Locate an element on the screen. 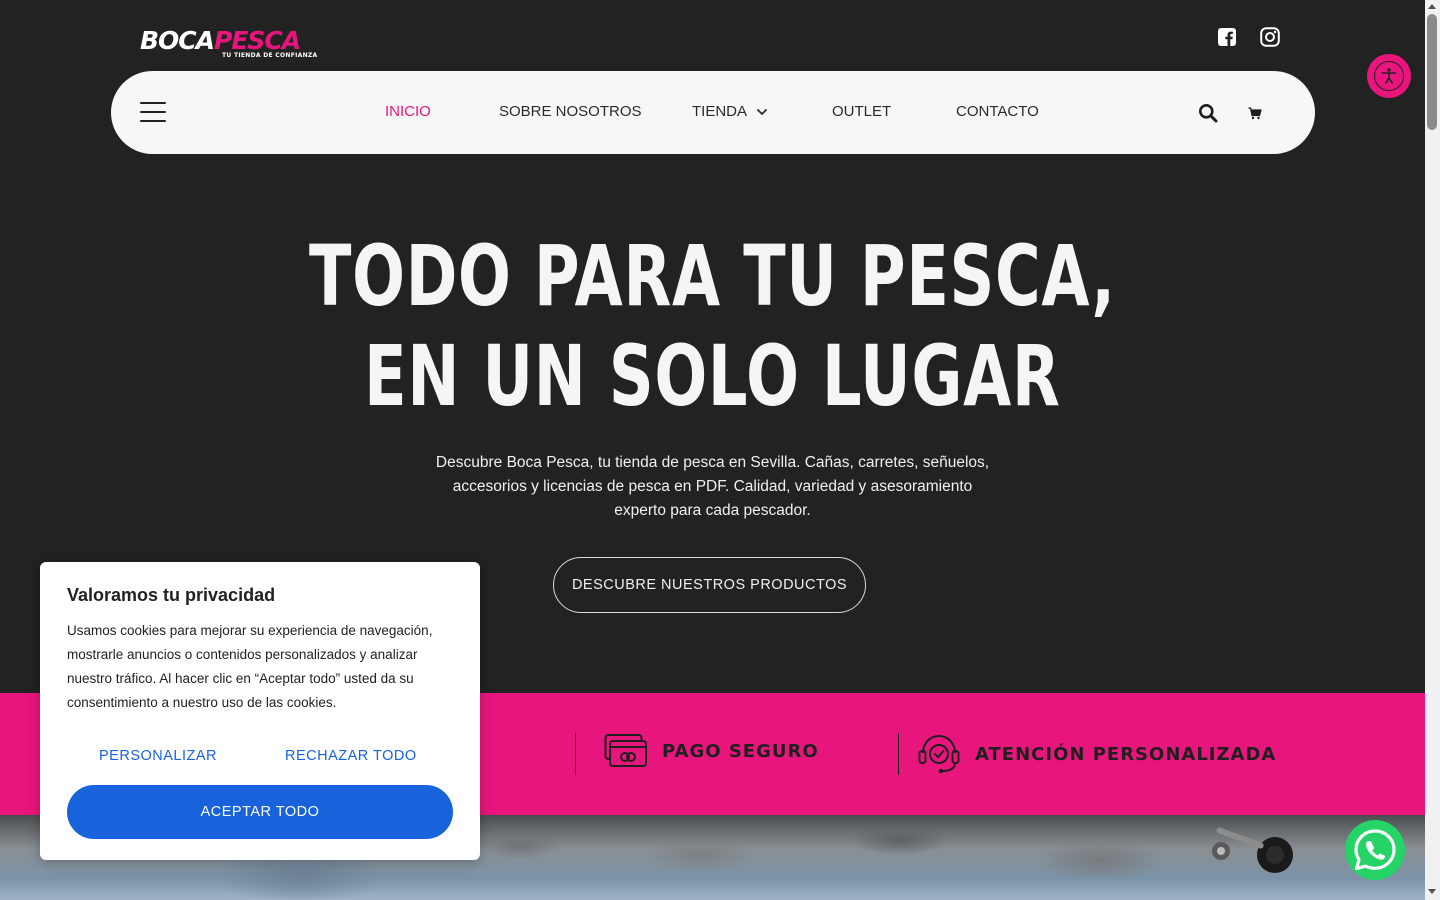  scrollbar-thumb is located at coordinates (1432, 72).